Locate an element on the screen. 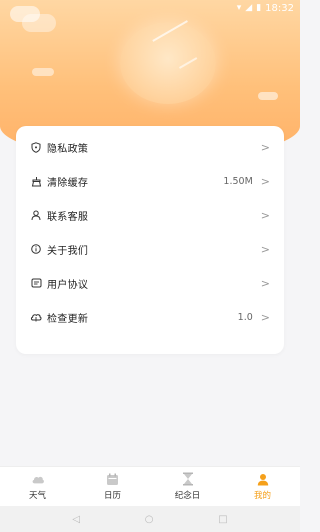  menu-item-label: 联系客服 is located at coordinates (68, 217).